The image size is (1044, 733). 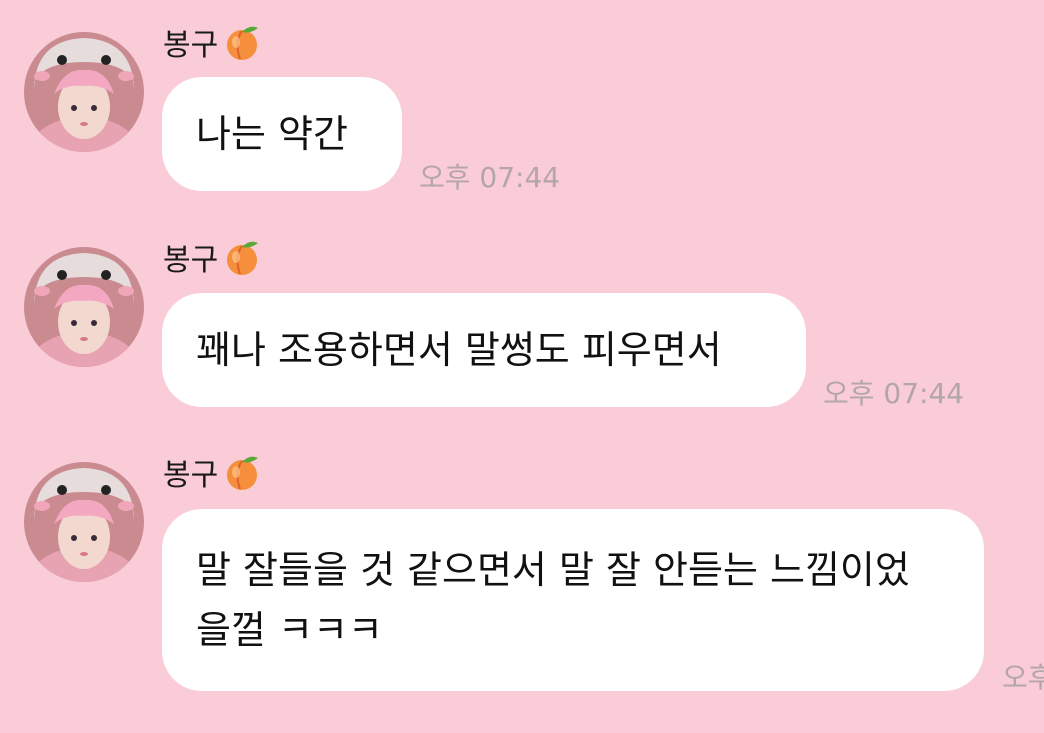 What do you see at coordinates (282, 134) in the screenshot?
I see `message-bubble: 나는 약간` at bounding box center [282, 134].